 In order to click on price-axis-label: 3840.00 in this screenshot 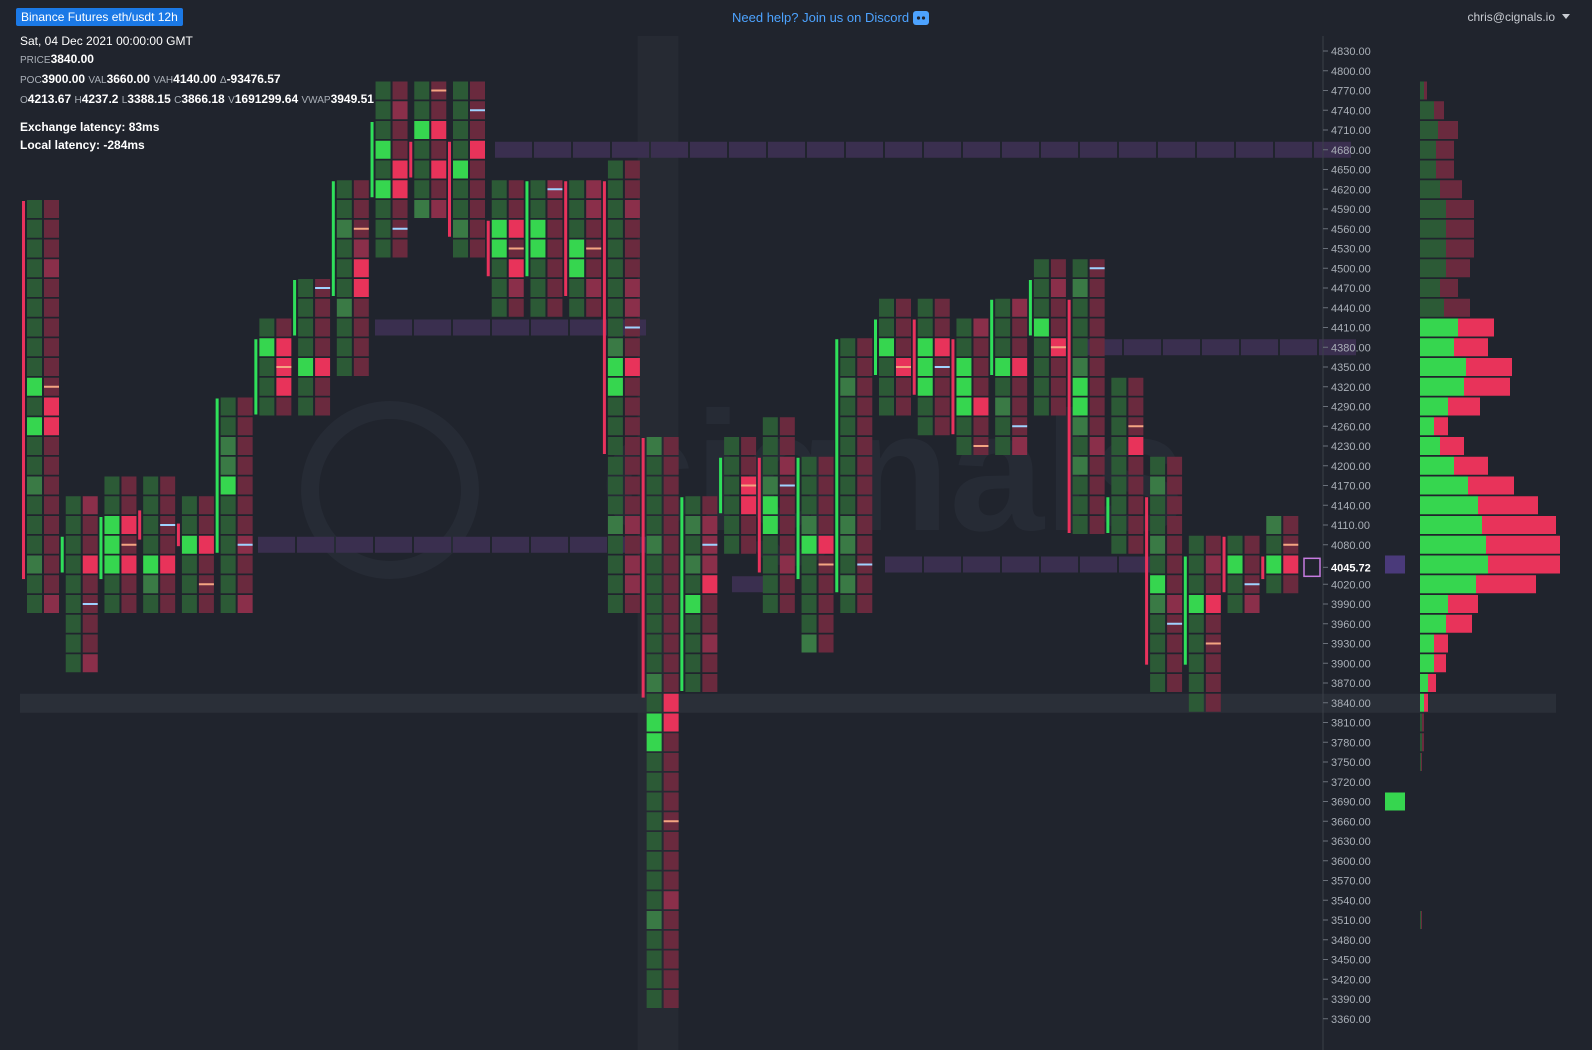, I will do `click(1351, 704)`.